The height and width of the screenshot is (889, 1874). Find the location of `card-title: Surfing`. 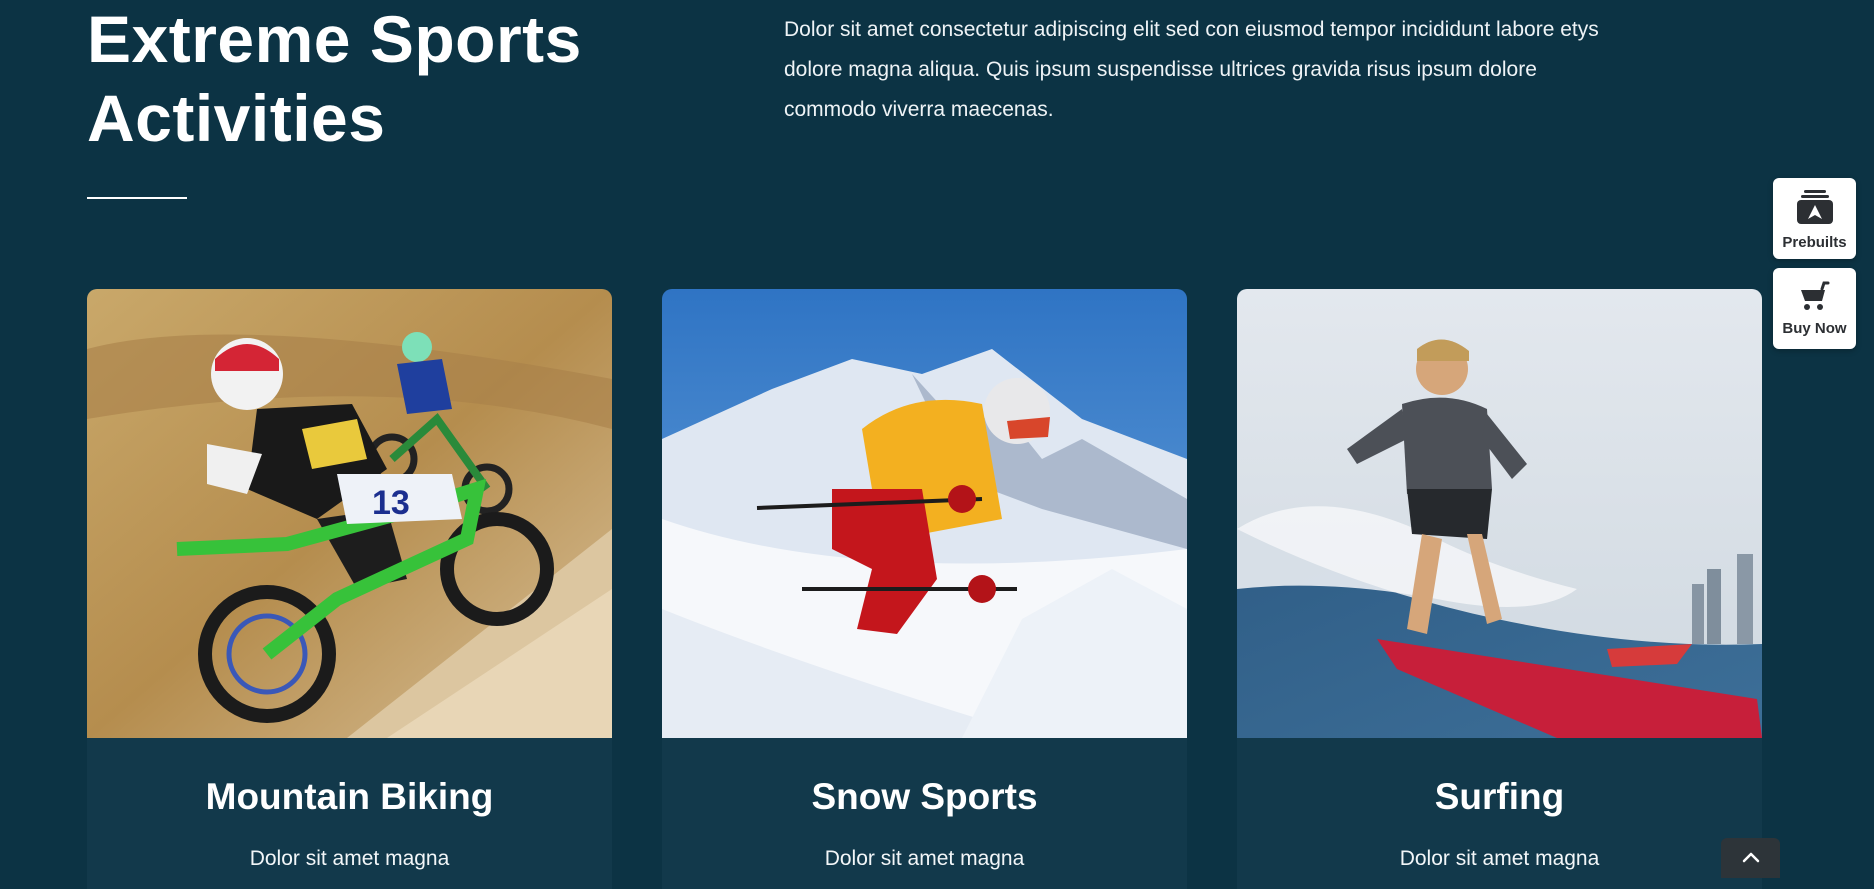

card-title: Surfing is located at coordinates (1499, 796).